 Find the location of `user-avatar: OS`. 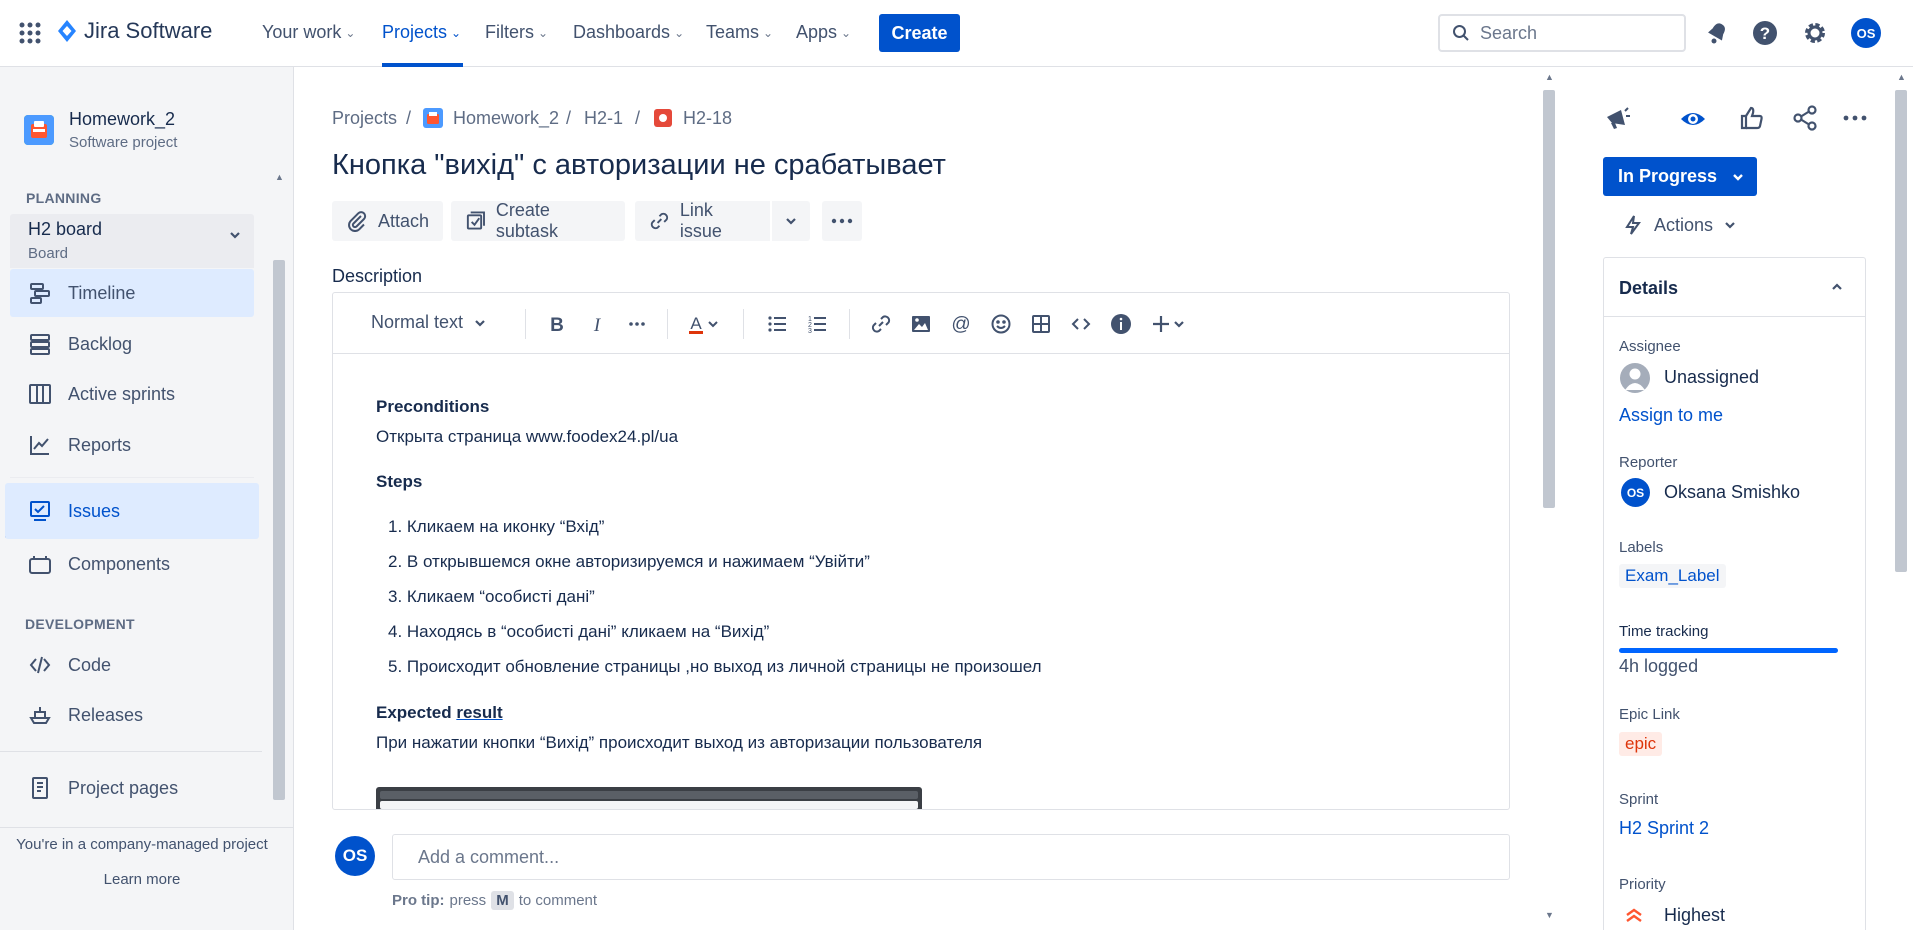

user-avatar: OS is located at coordinates (1866, 33).